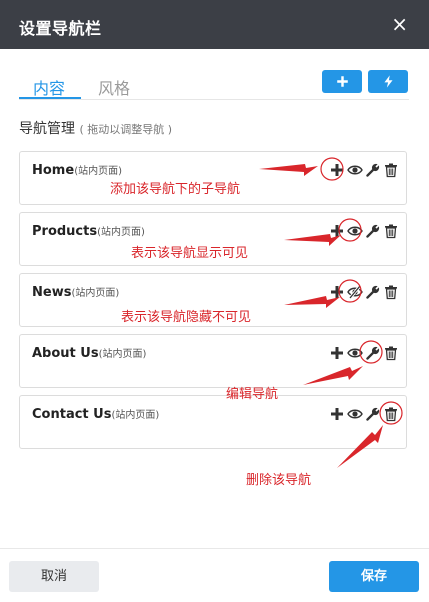  Describe the element at coordinates (350, 230) in the screenshot. I see `annotation-circle-show` at that location.